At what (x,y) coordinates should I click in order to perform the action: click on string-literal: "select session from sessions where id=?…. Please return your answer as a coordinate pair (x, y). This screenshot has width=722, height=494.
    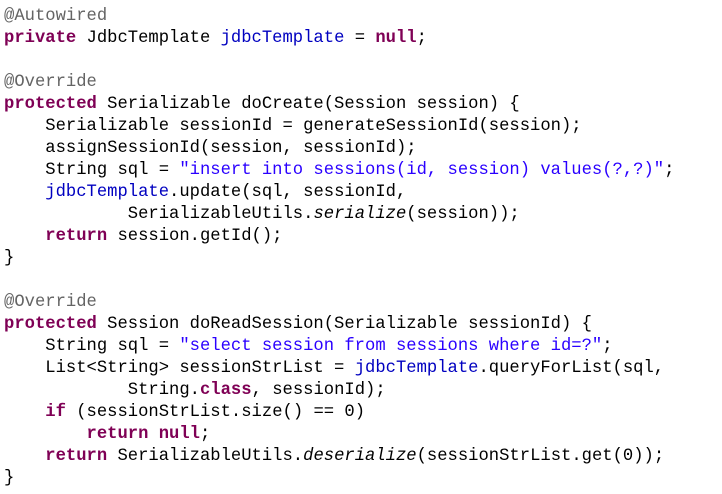
    Looking at the image, I should click on (391, 346).